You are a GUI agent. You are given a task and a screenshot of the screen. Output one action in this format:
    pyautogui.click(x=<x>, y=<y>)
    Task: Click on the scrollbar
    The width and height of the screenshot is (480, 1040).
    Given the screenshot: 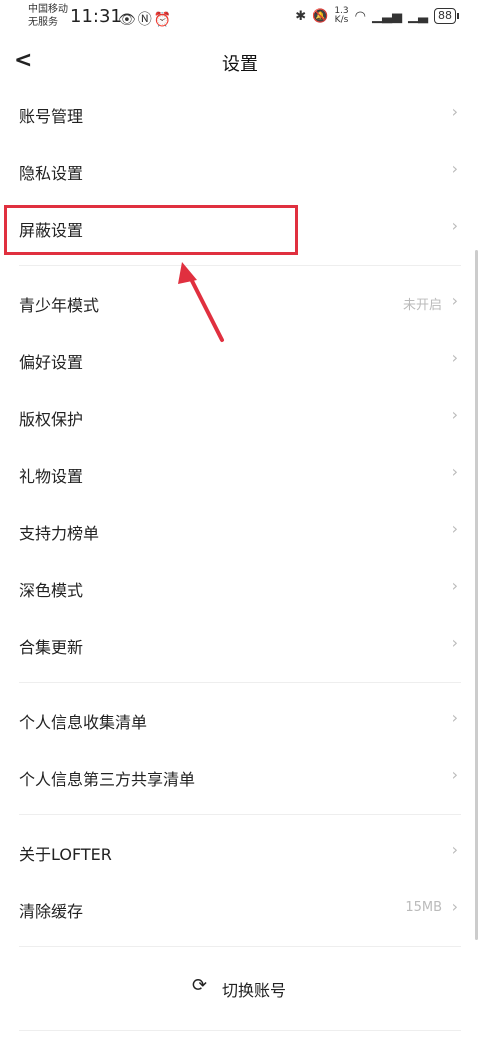 What is the action you would take?
    pyautogui.click(x=476, y=595)
    